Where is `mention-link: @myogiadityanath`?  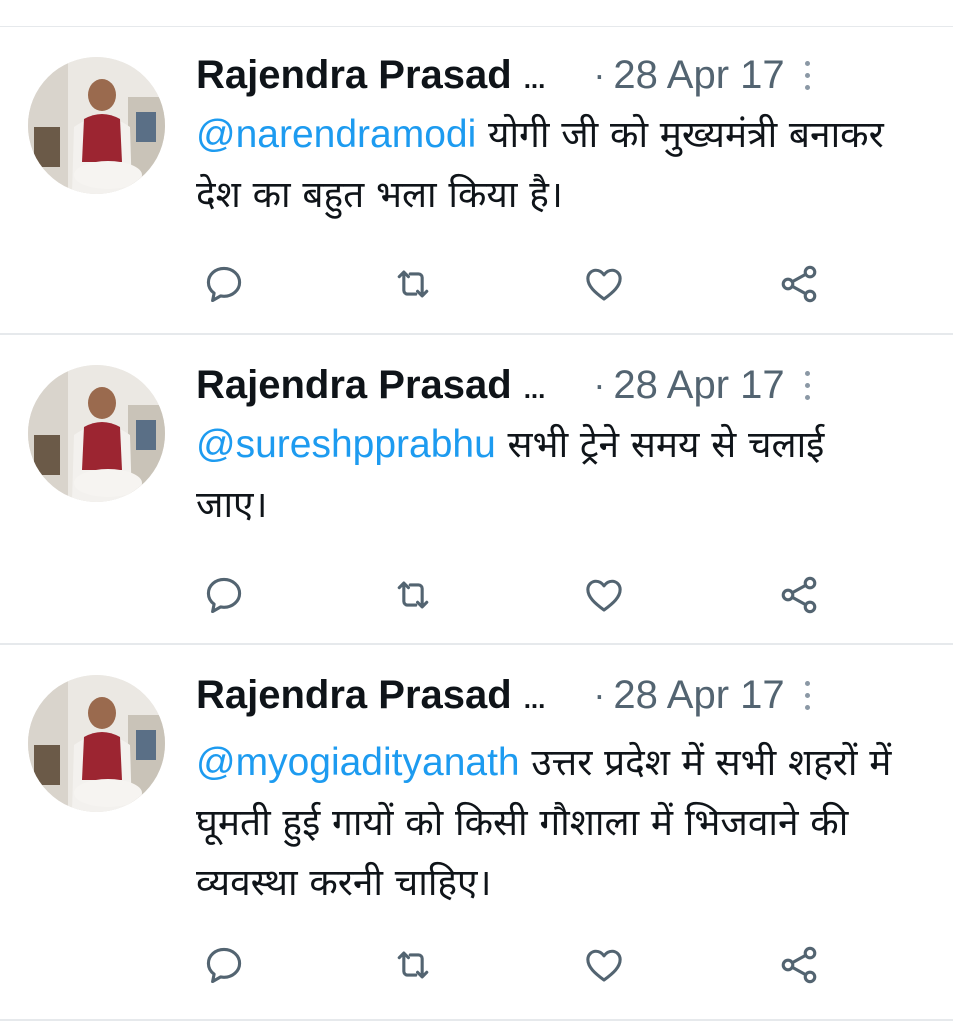
mention-link: @myogiadityanath is located at coordinates (358, 762).